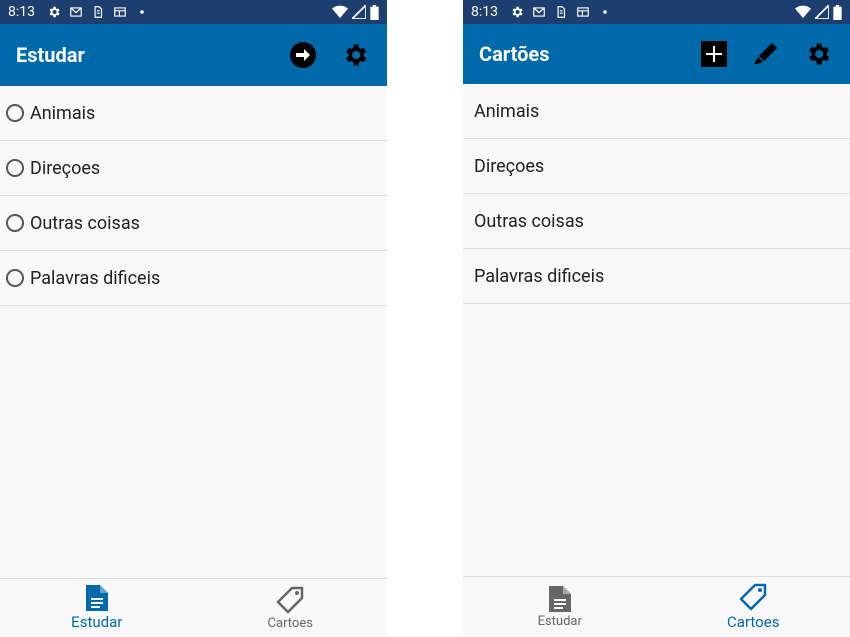 The width and height of the screenshot is (850, 637). I want to click on app-bar: Estudar, so click(193, 55).